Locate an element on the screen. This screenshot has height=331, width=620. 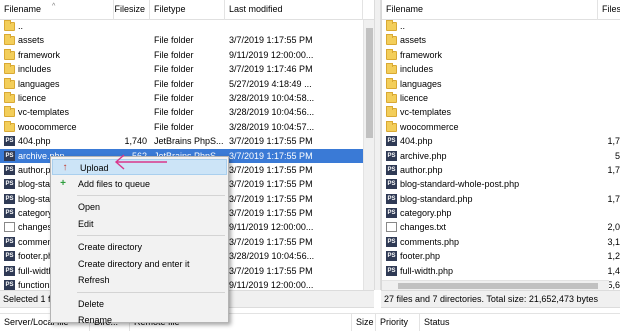
file-name: comments.php is located at coordinates (430, 241).